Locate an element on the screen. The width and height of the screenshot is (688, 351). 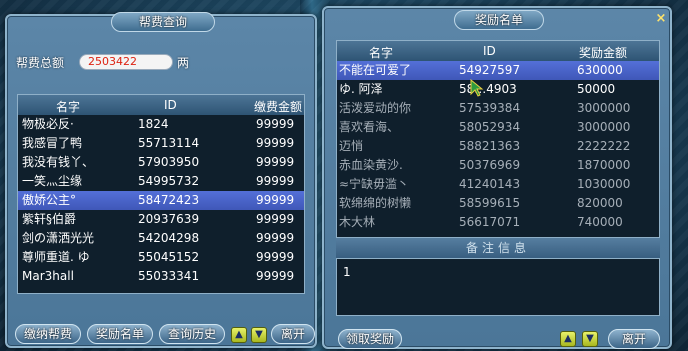
notes-title: 备注信息 is located at coordinates (498, 248).